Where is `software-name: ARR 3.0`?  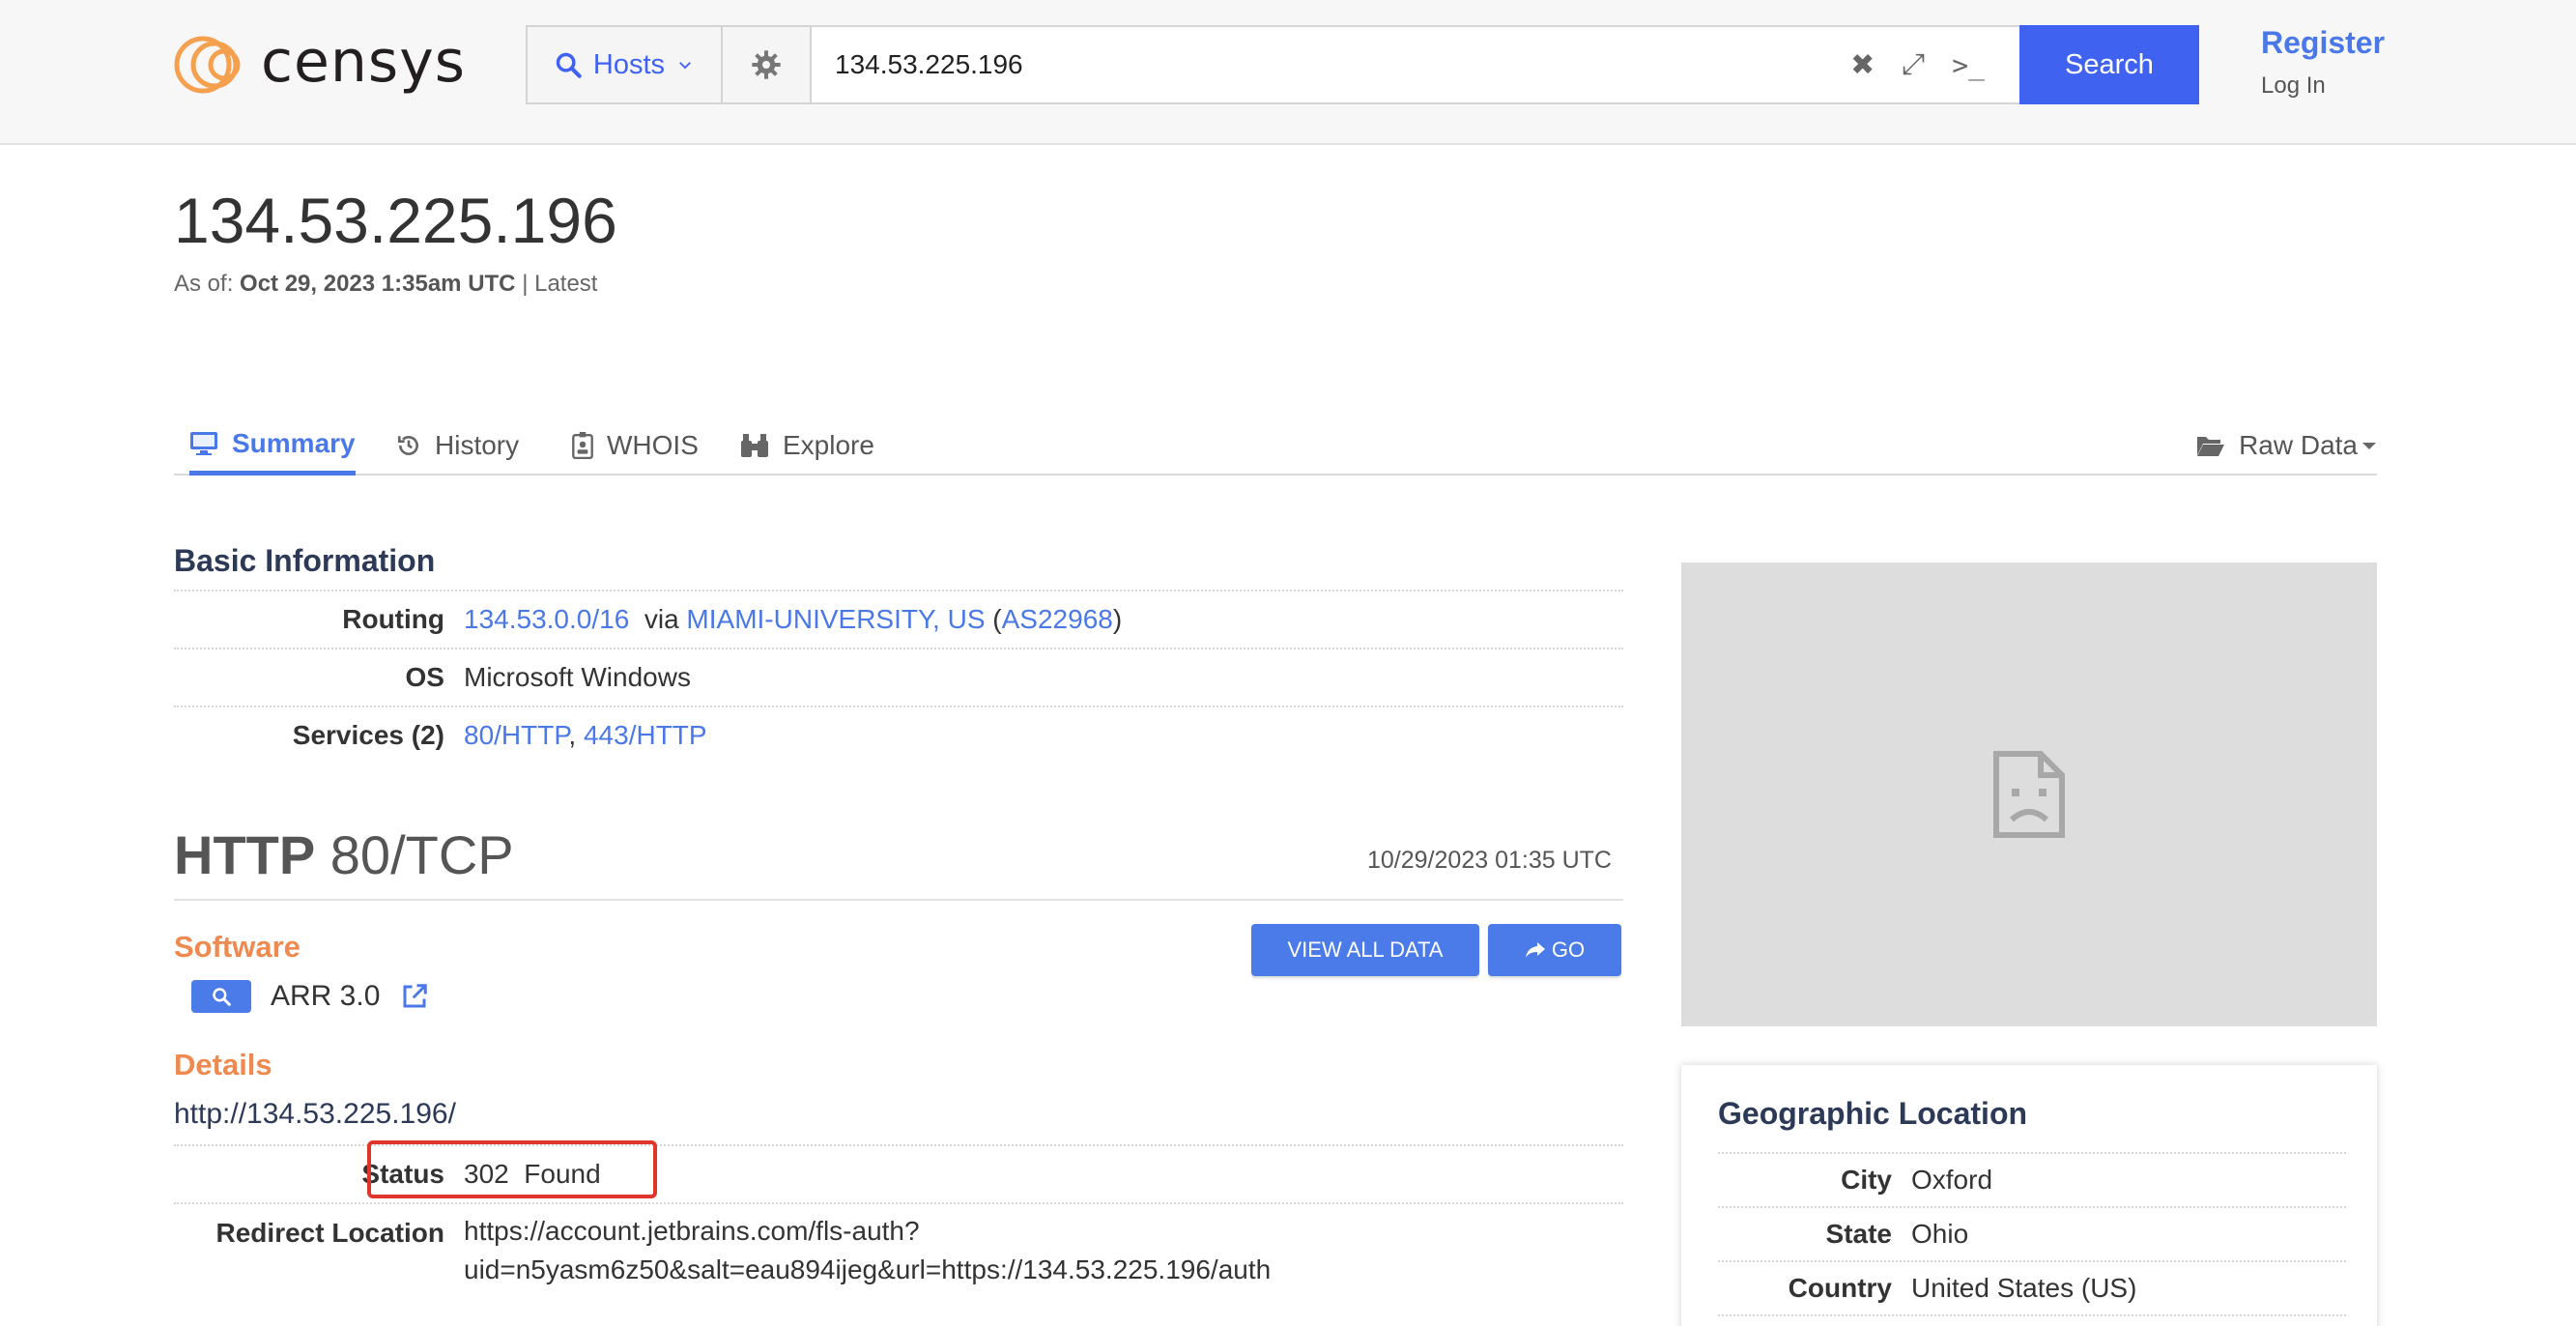
software-name: ARR 3.0 is located at coordinates (326, 996).